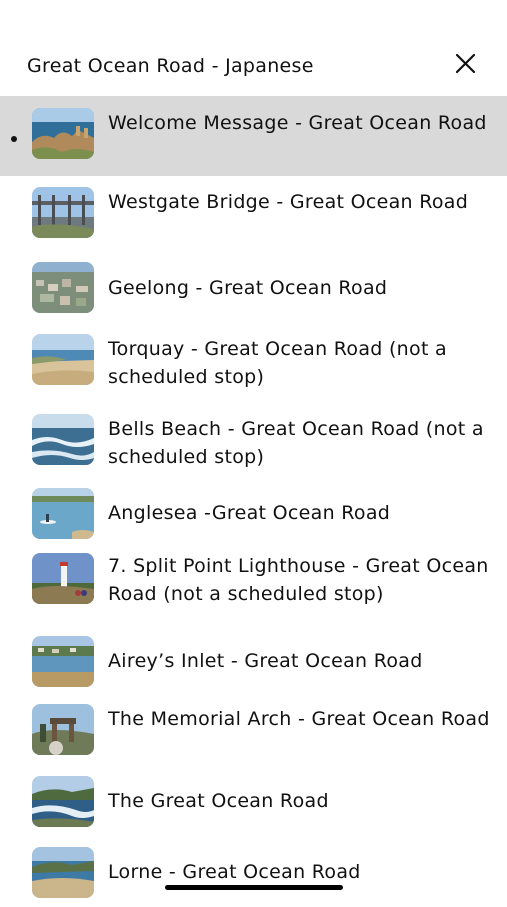 This screenshot has width=507, height=907. What do you see at coordinates (253, 48) in the screenshot?
I see `header-bar: Great Ocean Road - Japanese` at bounding box center [253, 48].